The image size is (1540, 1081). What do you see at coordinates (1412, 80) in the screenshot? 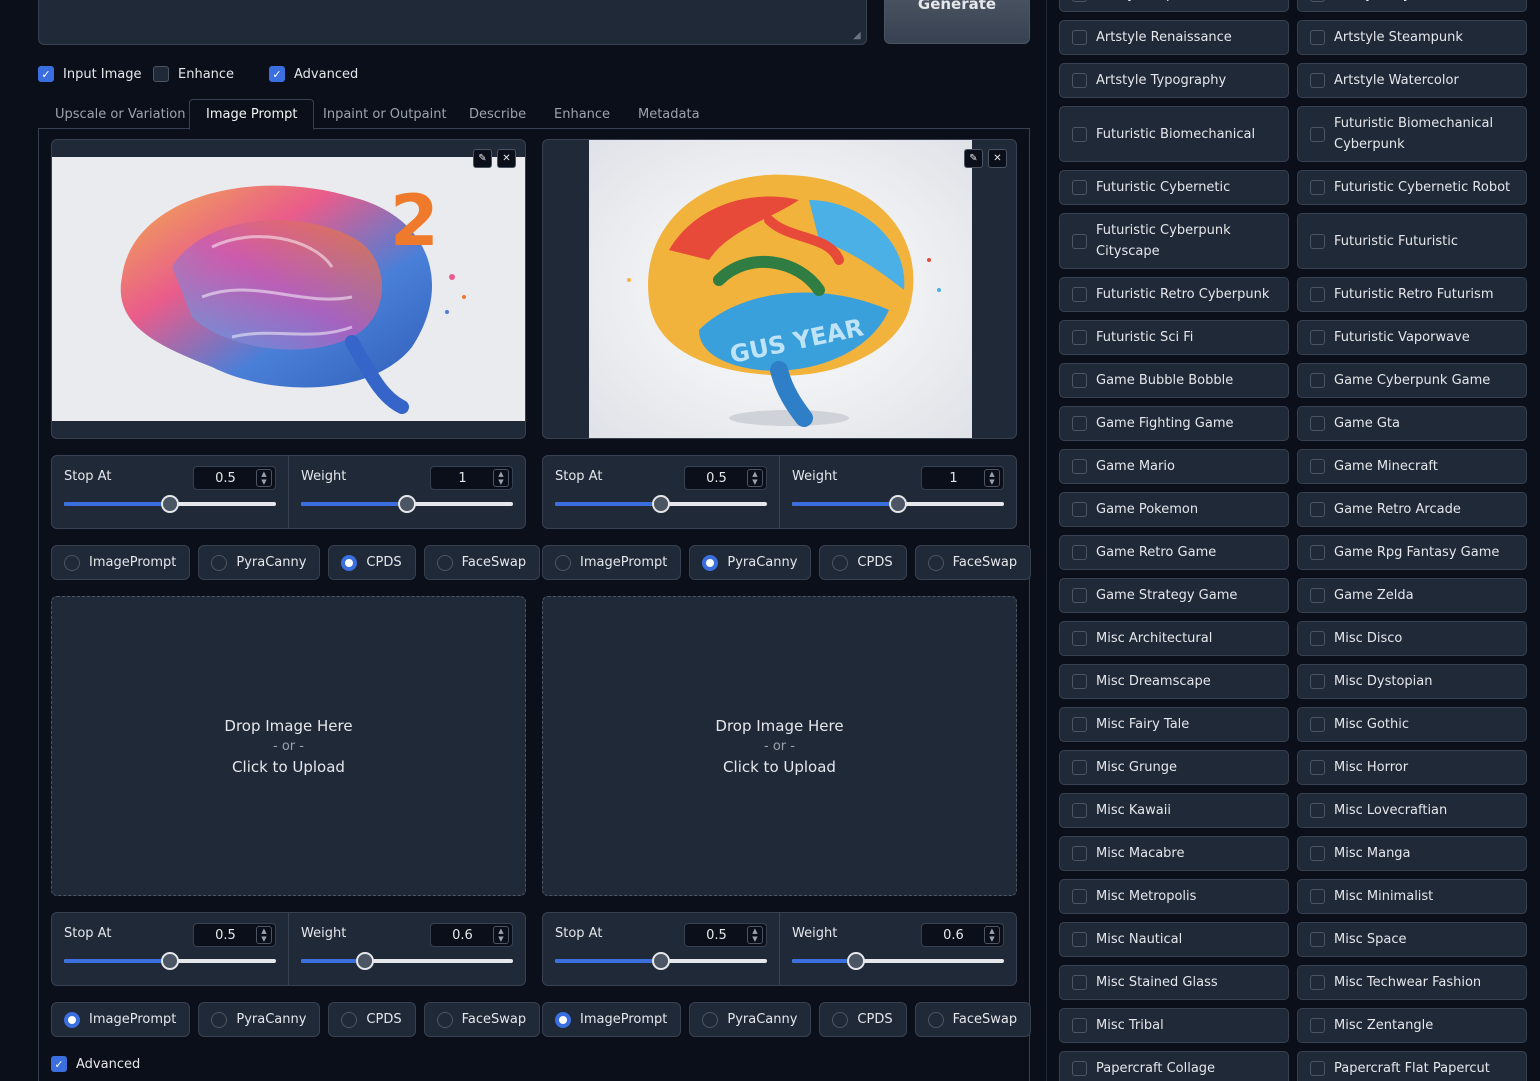
I see `style-item-artstyle-watercolor: Artstyle Watercolor` at bounding box center [1412, 80].